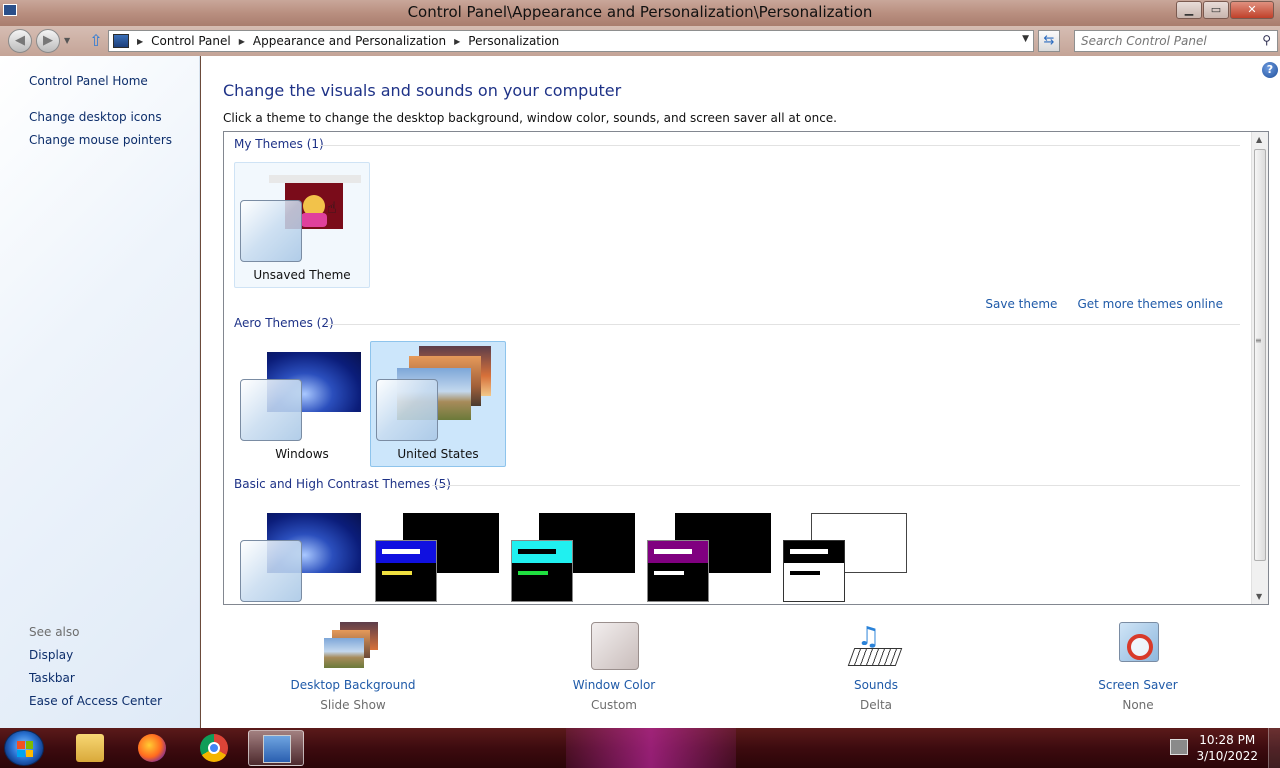  I want to click on system-clock: 10:28 PM 3/10/2022, so click(1227, 748).